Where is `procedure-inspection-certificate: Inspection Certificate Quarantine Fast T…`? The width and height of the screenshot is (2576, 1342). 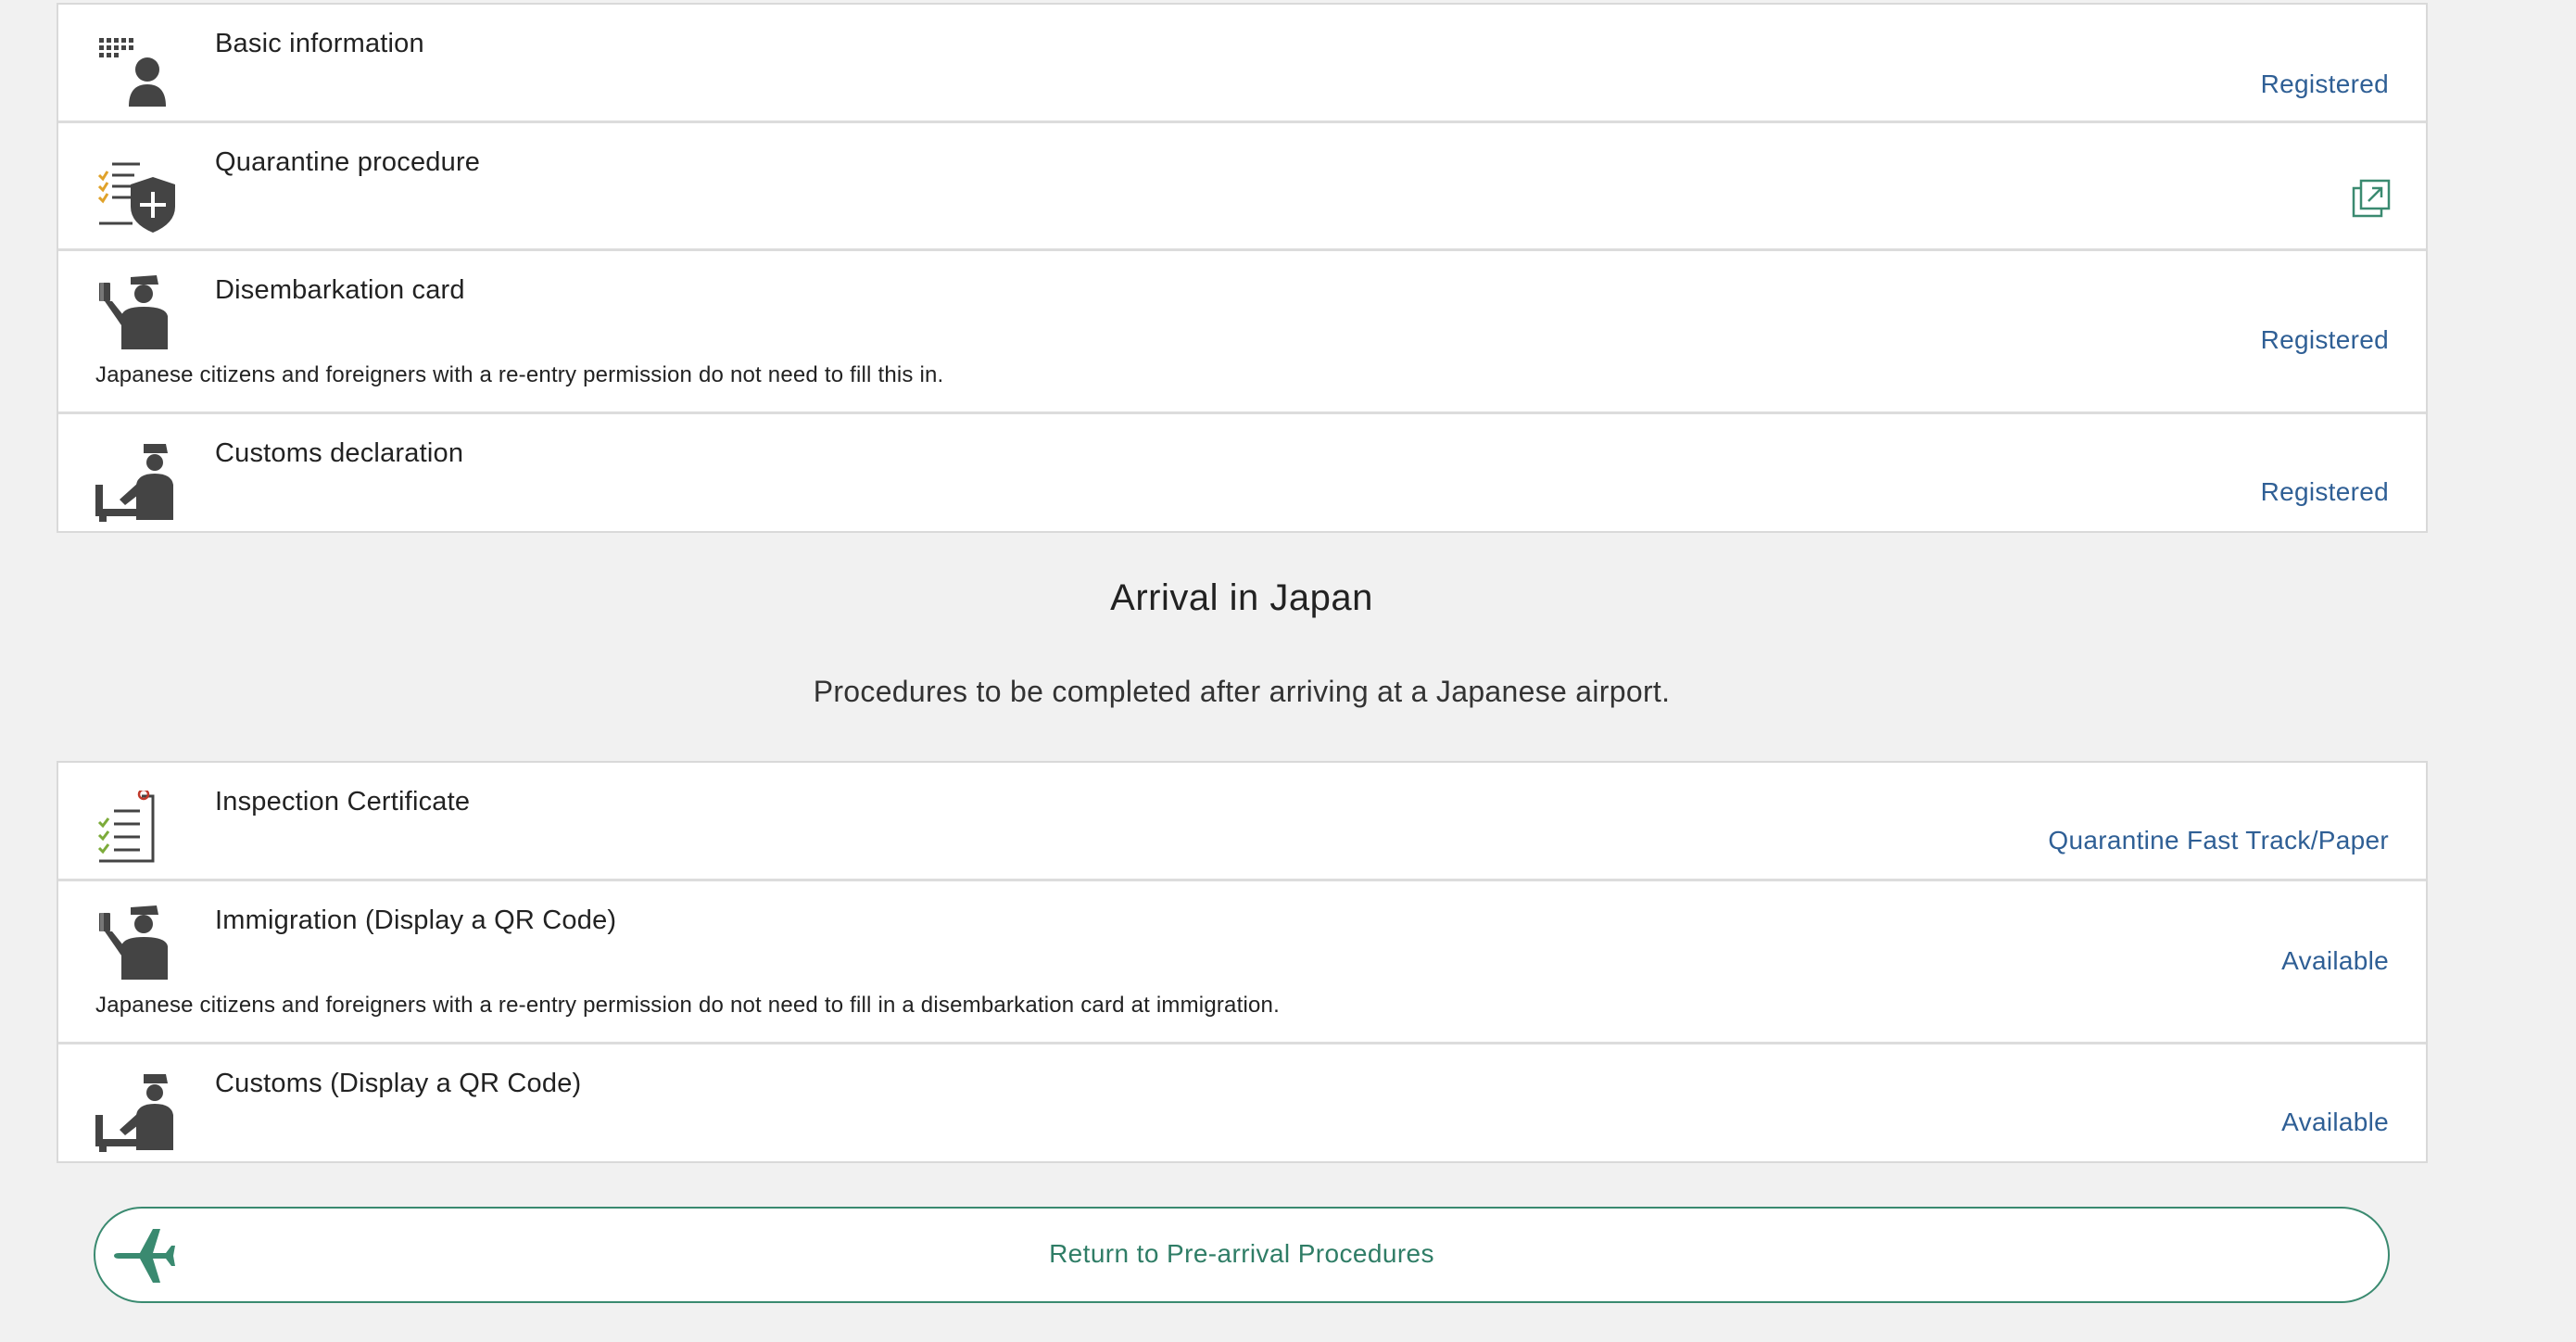
procedure-inspection-certificate: Inspection Certificate Quarantine Fast T… is located at coordinates (1242, 822).